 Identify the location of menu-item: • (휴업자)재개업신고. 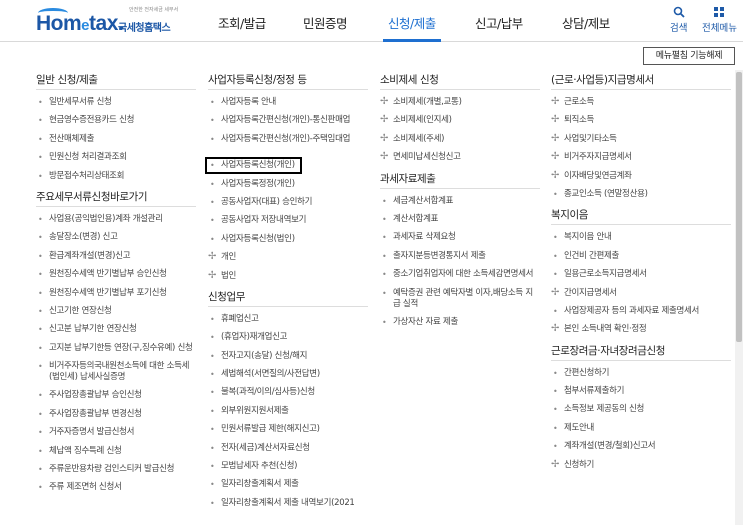
(288, 337).